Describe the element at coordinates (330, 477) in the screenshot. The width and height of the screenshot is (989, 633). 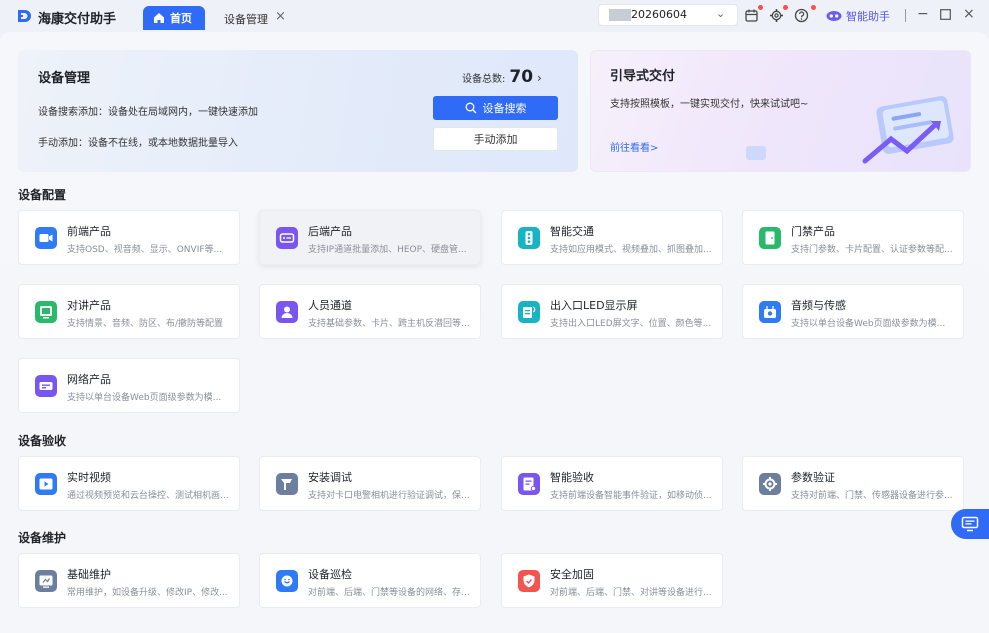
I see `card-title: 安装调试` at that location.